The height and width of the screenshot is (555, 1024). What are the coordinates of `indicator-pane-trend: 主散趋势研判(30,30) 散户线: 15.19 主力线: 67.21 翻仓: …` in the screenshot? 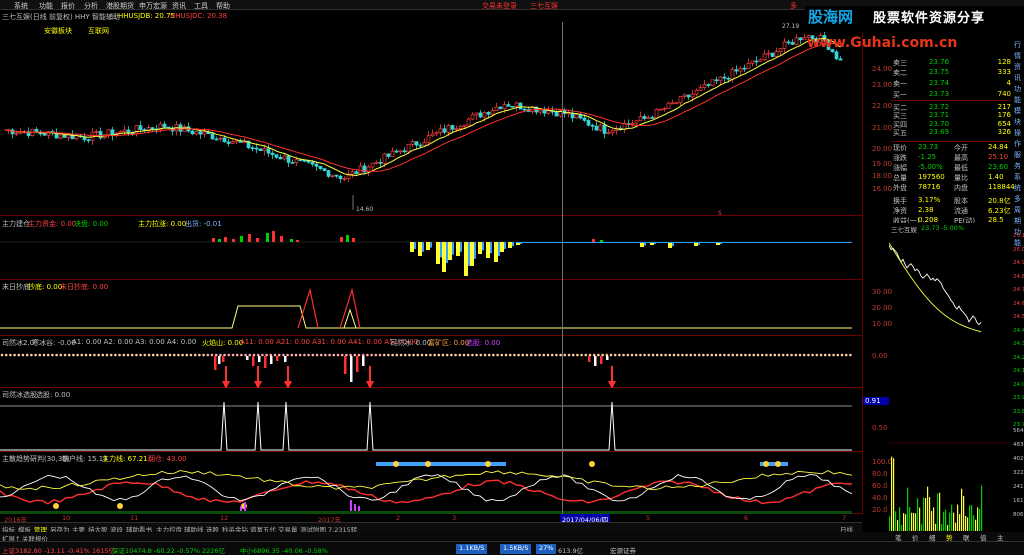 It's located at (431, 483).